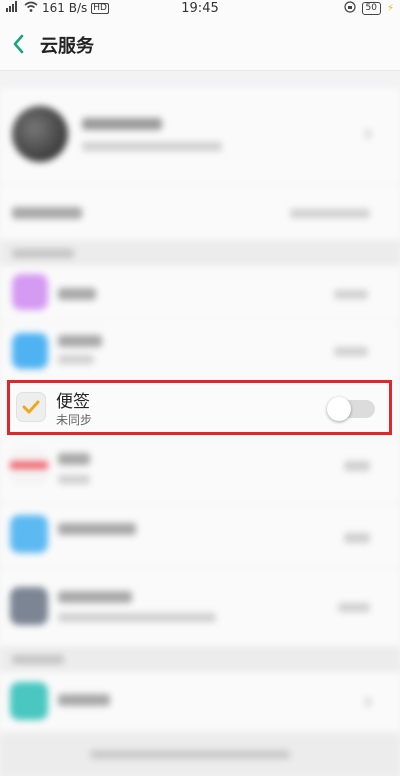 This screenshot has width=400, height=776. Describe the element at coordinates (73, 402) in the screenshot. I see `note-title: 便签` at that location.